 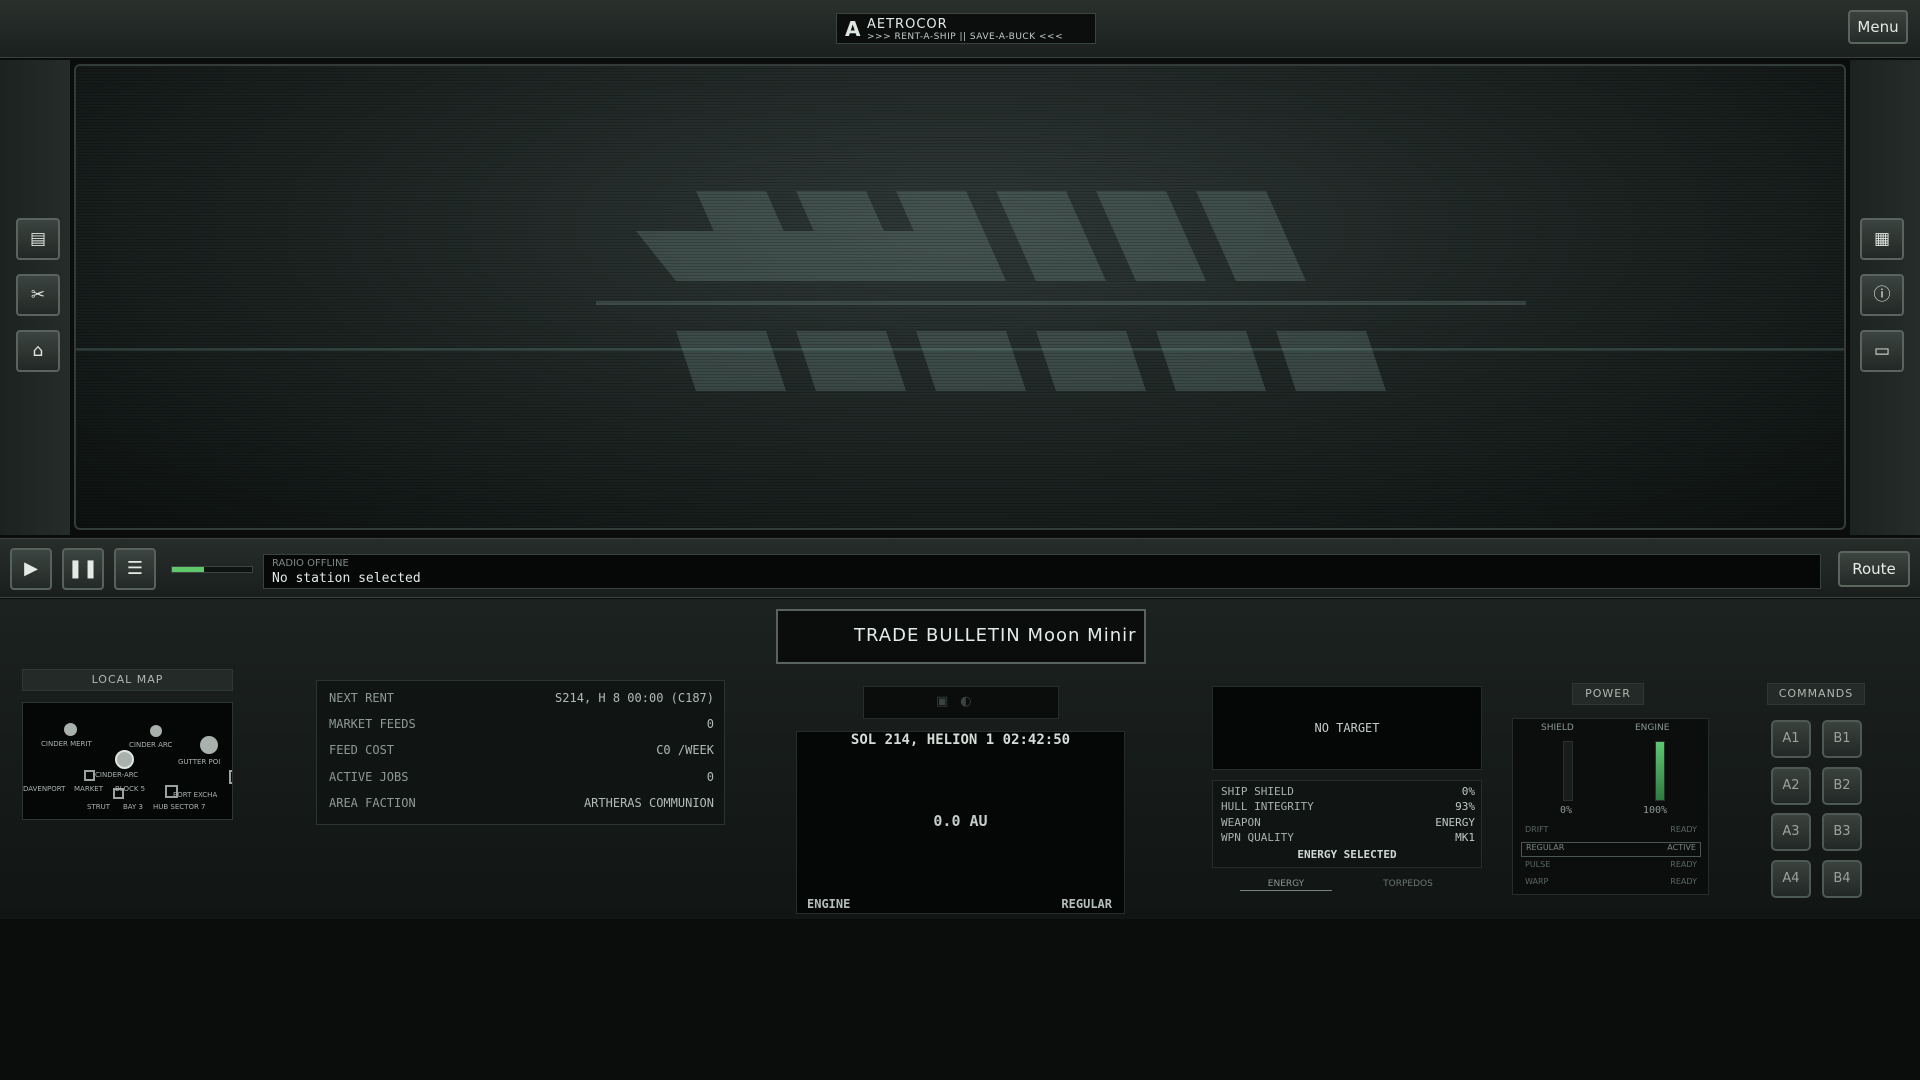 What do you see at coordinates (1465, 837) in the screenshot?
I see `weapon-value: MK1` at bounding box center [1465, 837].